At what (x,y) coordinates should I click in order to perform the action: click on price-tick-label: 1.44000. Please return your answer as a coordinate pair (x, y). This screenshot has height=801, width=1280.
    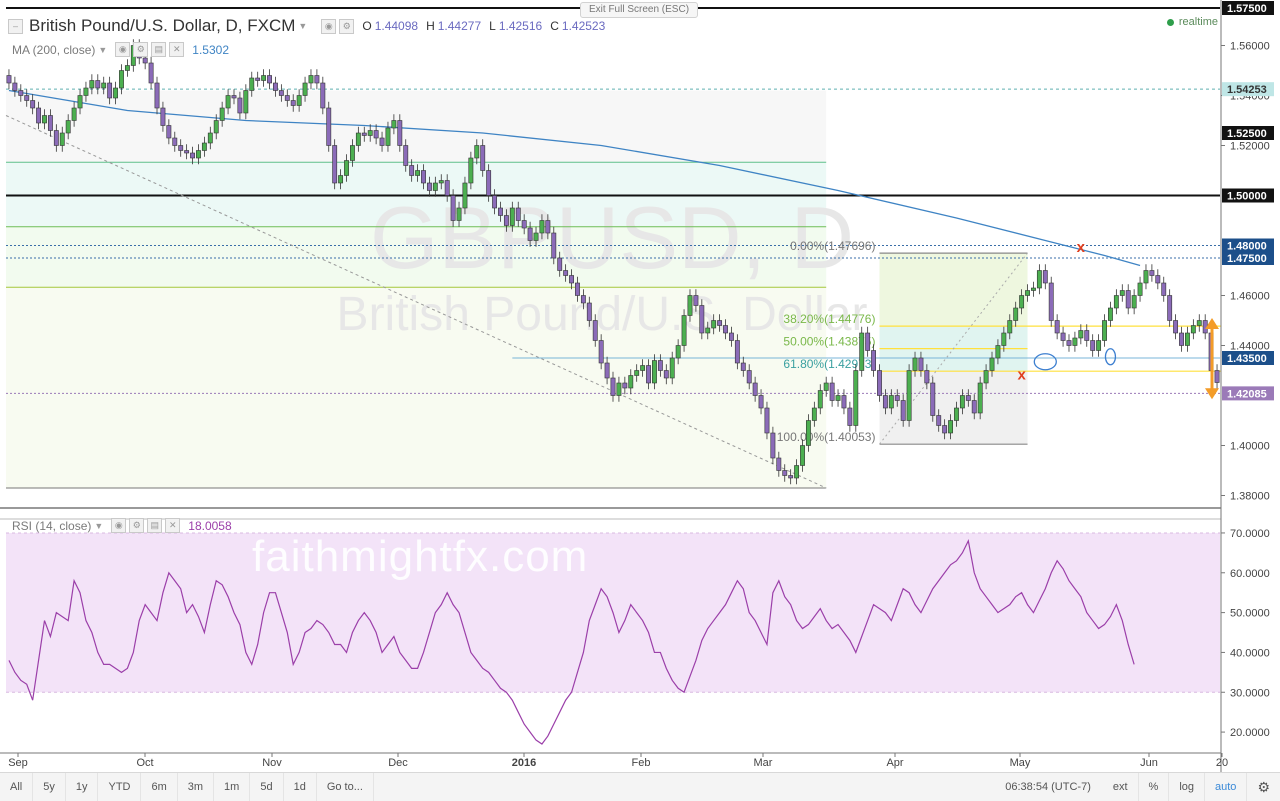
    Looking at the image, I should click on (1250, 347).